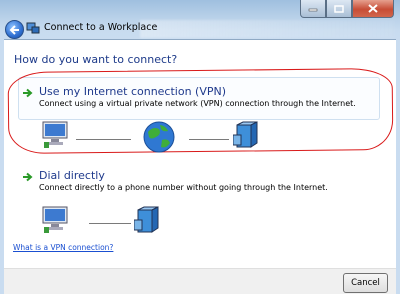 This screenshot has height=294, width=400. What do you see at coordinates (159, 137) in the screenshot?
I see `globe-icon` at bounding box center [159, 137].